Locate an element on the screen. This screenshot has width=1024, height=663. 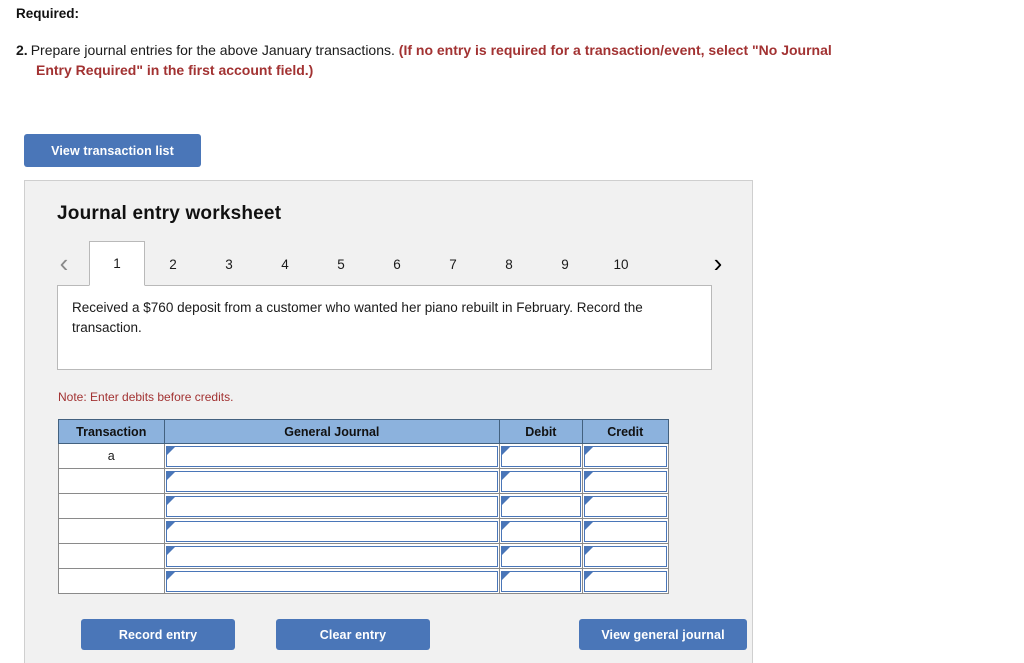
tab-strip: 1 2 3 4 5 6 7 8 9 10 is located at coordinates (369, 263).